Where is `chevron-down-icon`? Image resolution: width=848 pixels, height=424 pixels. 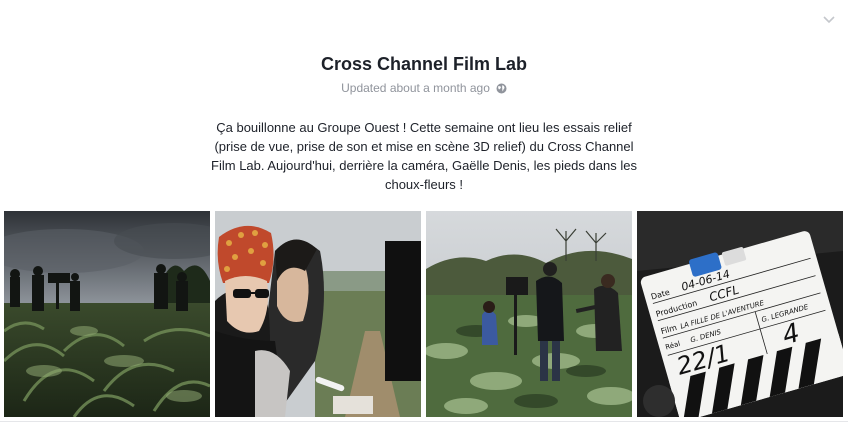 chevron-down-icon is located at coordinates (829, 20).